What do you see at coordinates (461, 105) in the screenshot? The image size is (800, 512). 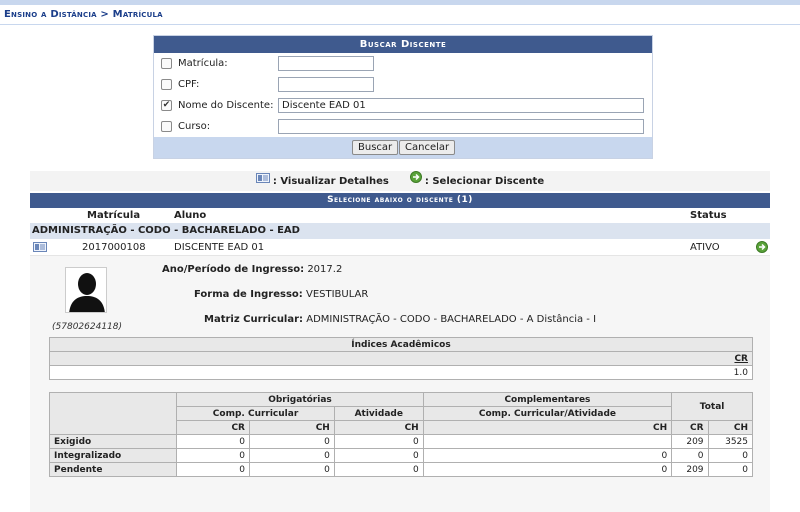 I see `search-field-input: Discente EAD 01` at bounding box center [461, 105].